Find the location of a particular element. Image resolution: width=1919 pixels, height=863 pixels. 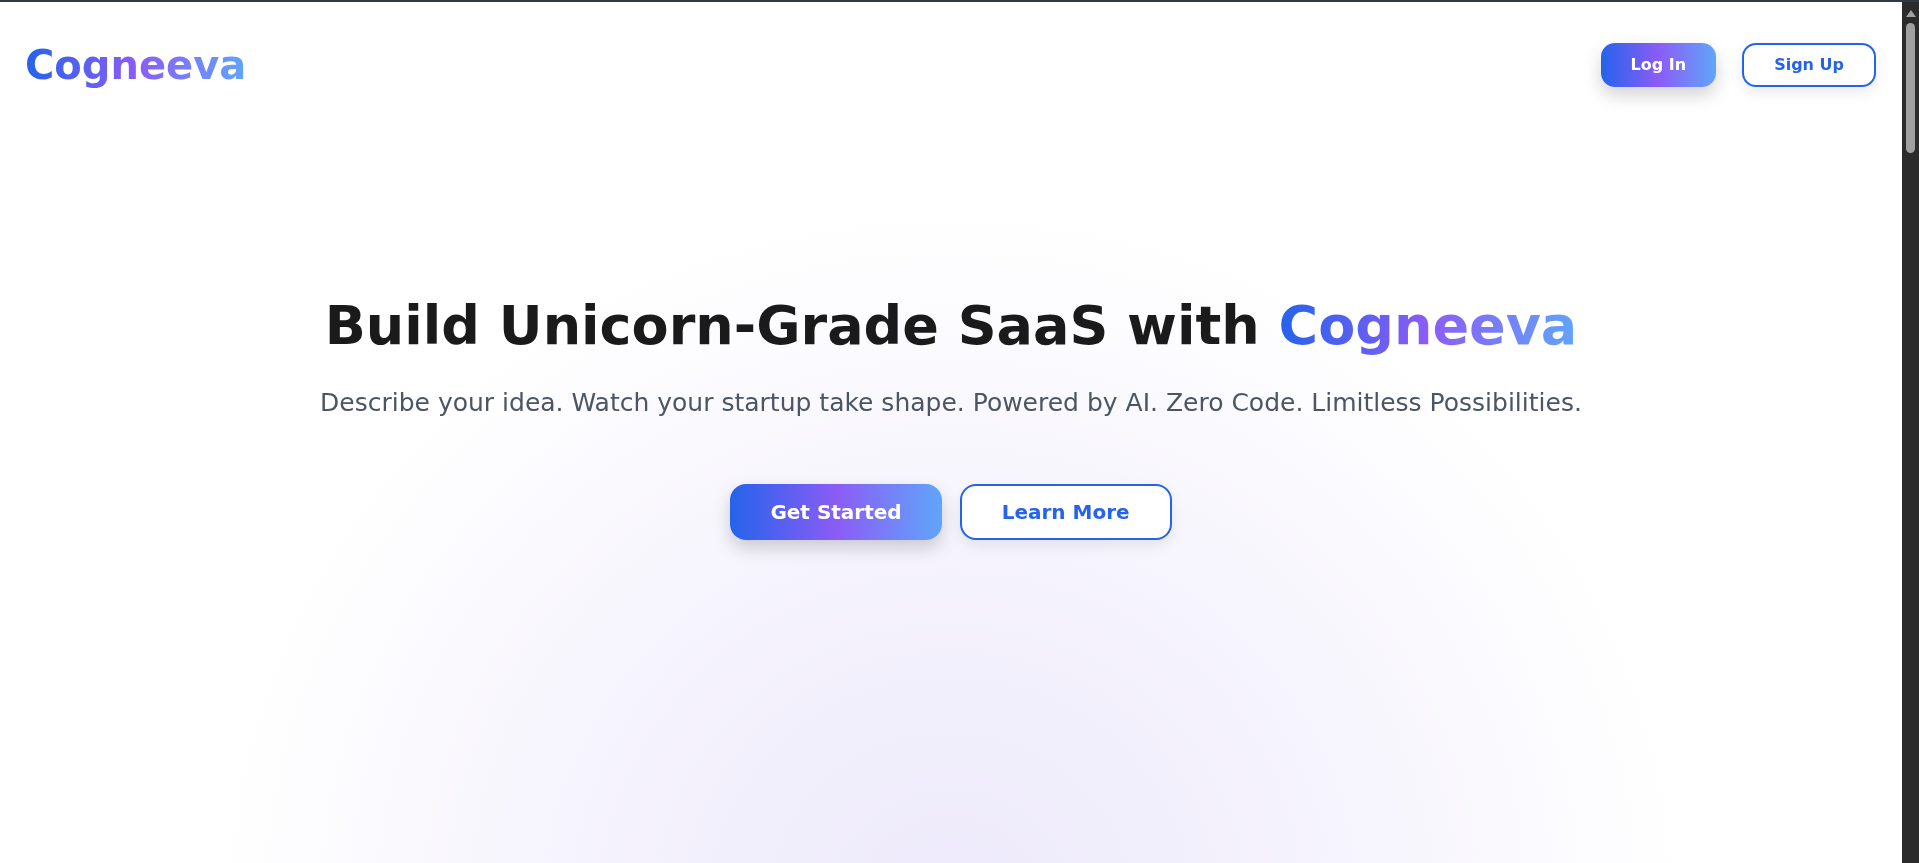

scroll-up-icon is located at coordinates (1910, 13).